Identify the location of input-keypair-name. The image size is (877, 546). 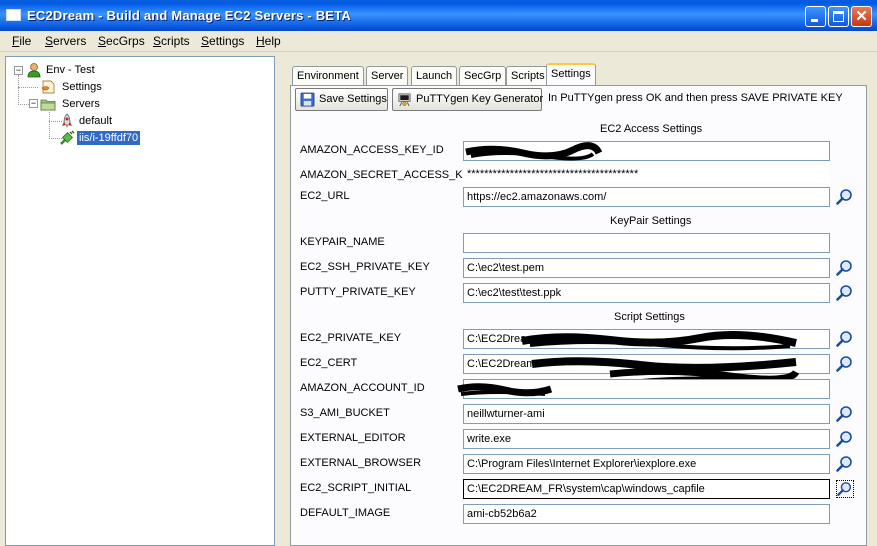
(646, 243).